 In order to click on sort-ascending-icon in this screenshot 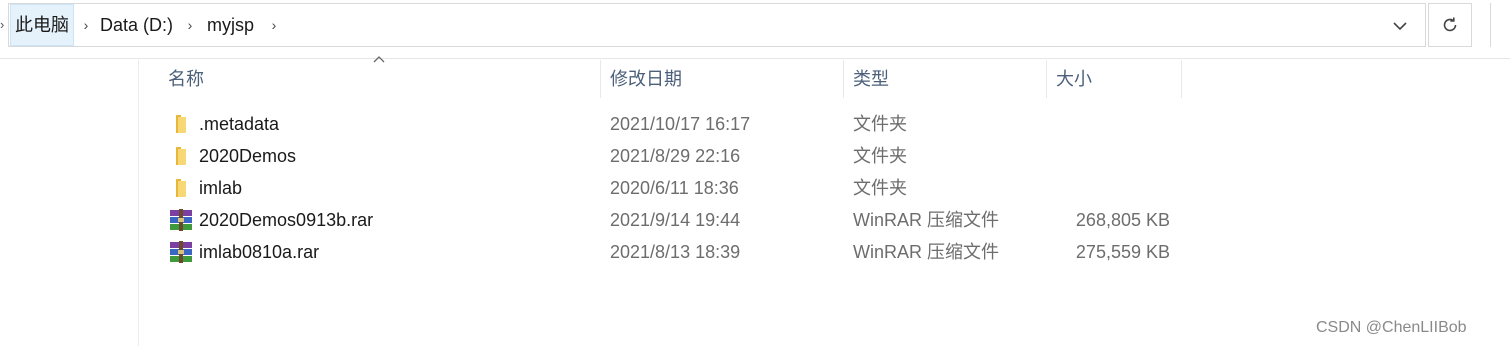, I will do `click(379, 60)`.